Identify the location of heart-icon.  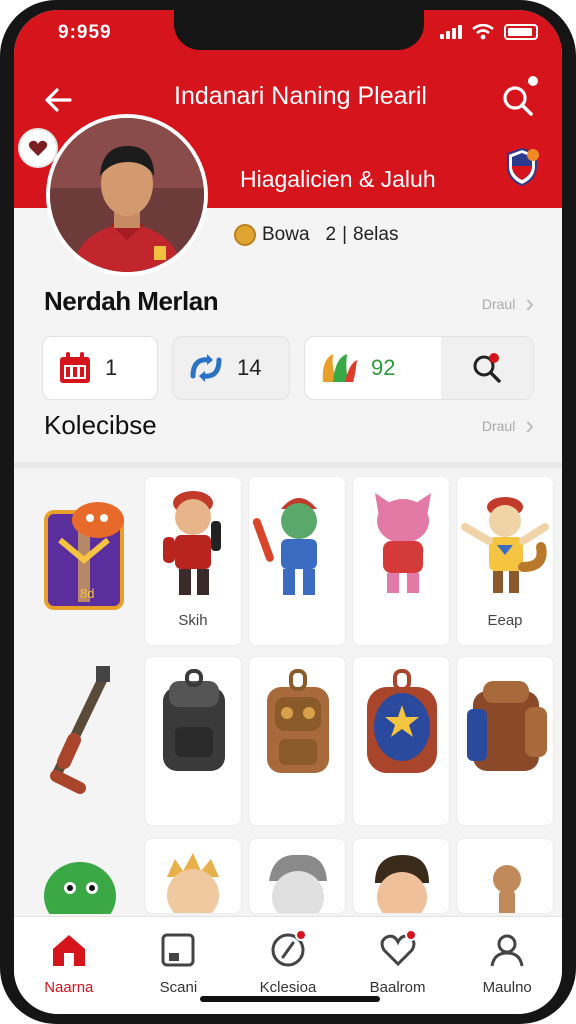
(38, 148).